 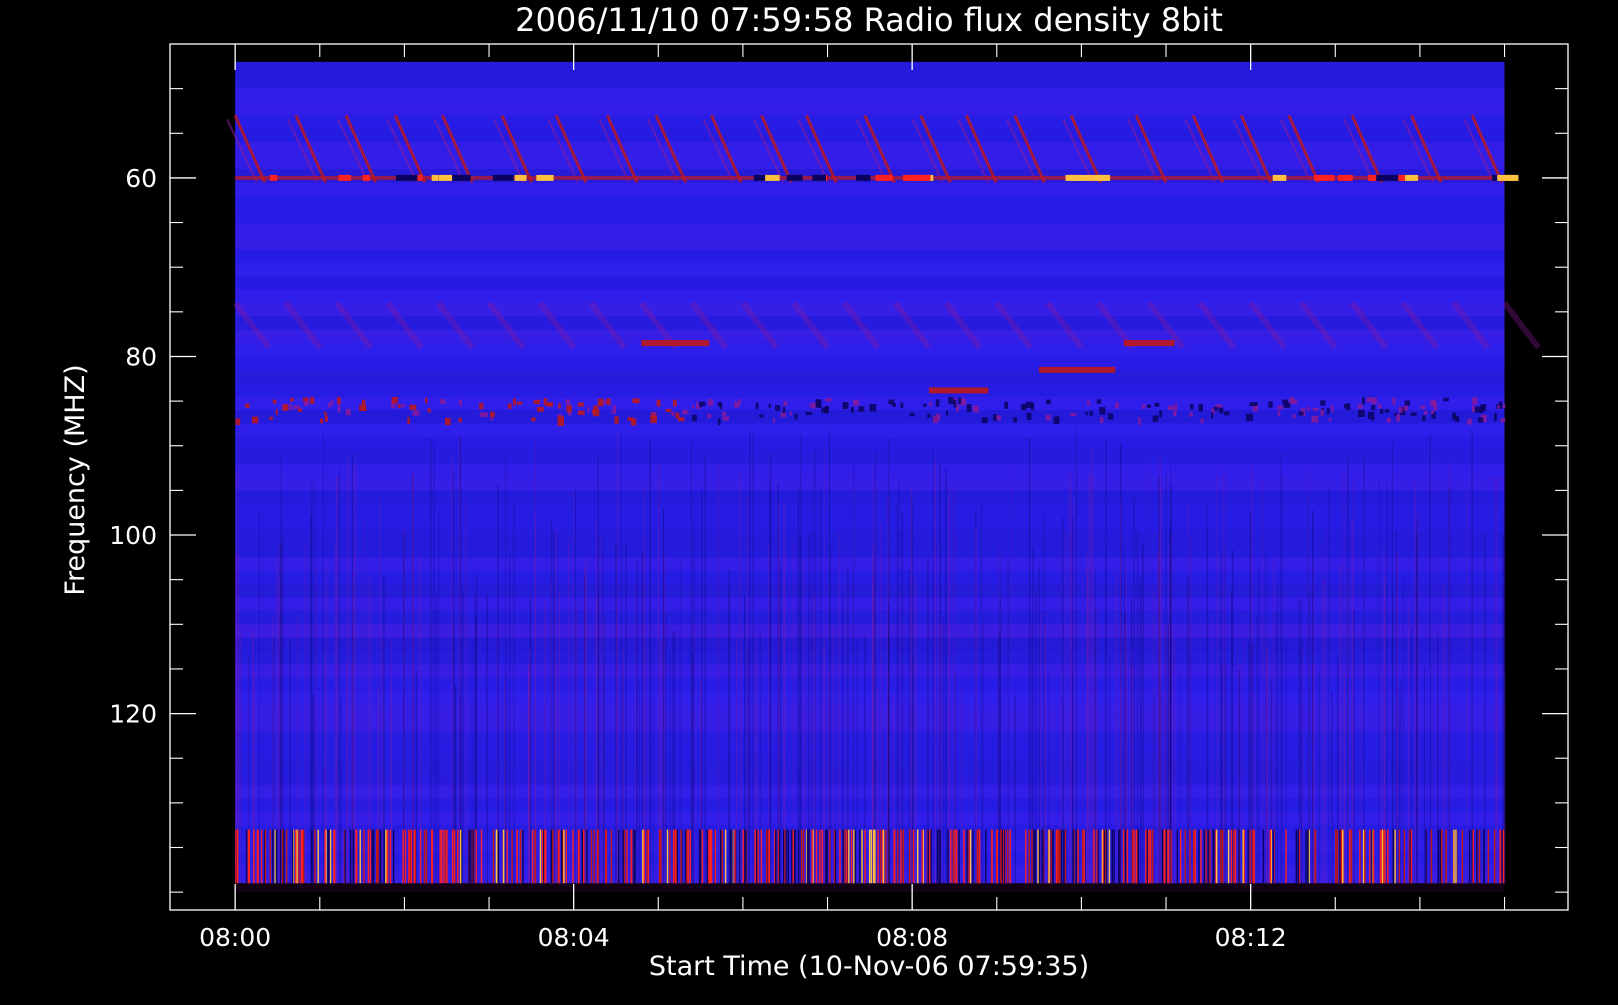 What do you see at coordinates (133, 714) in the screenshot?
I see `y-tick-label: 120` at bounding box center [133, 714].